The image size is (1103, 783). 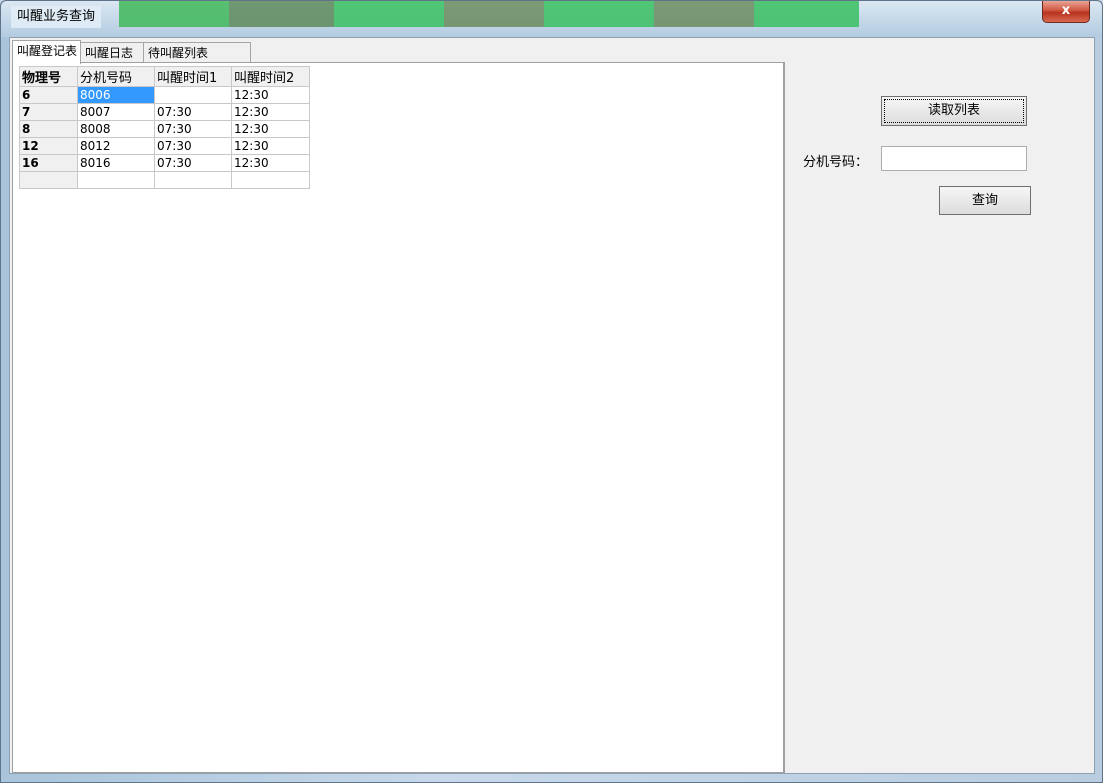 I want to click on extension-cell: 8012, so click(x=116, y=146).